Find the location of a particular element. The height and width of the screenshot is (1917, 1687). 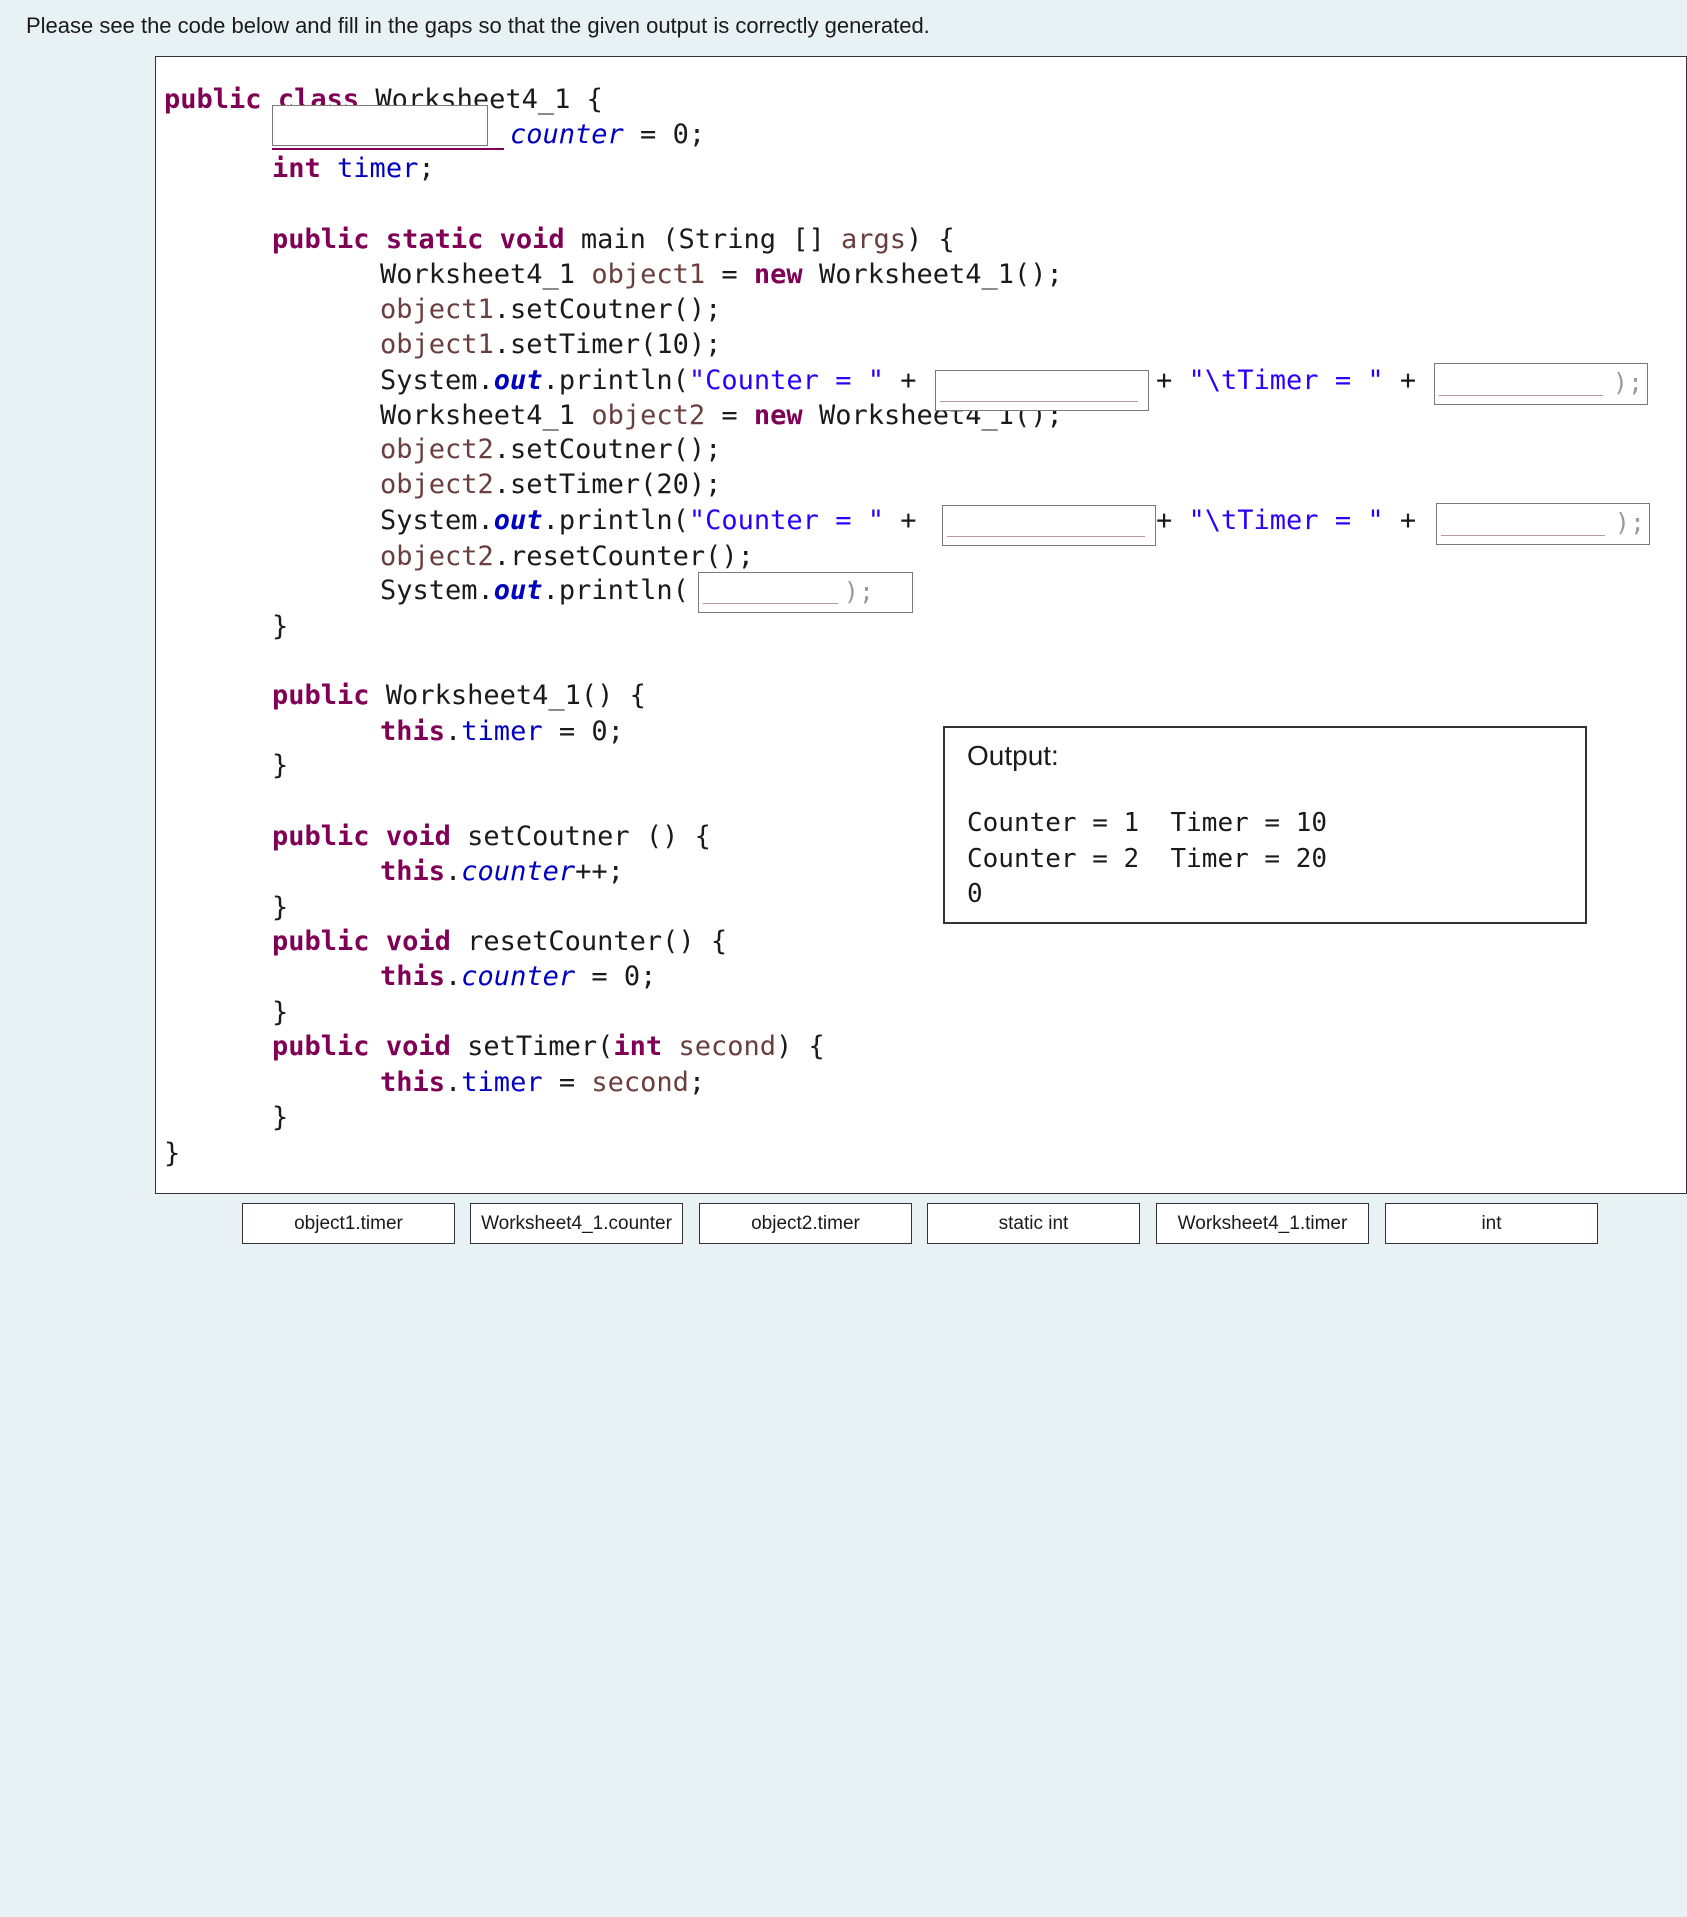

code-line-println-1-mid: + "\tTimer = " + is located at coordinates (1286, 381).